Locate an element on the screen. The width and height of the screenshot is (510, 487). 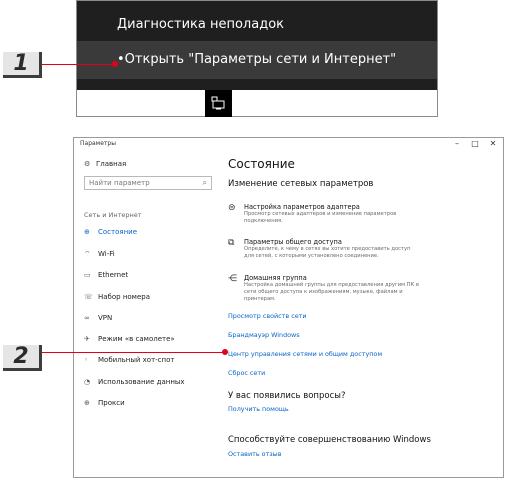
search-input: Найти параметр ⌕ is located at coordinates (148, 183).